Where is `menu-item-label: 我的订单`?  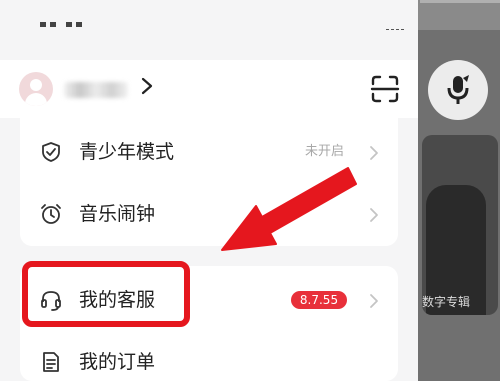
menu-item-label: 我的订单 is located at coordinates (117, 362).